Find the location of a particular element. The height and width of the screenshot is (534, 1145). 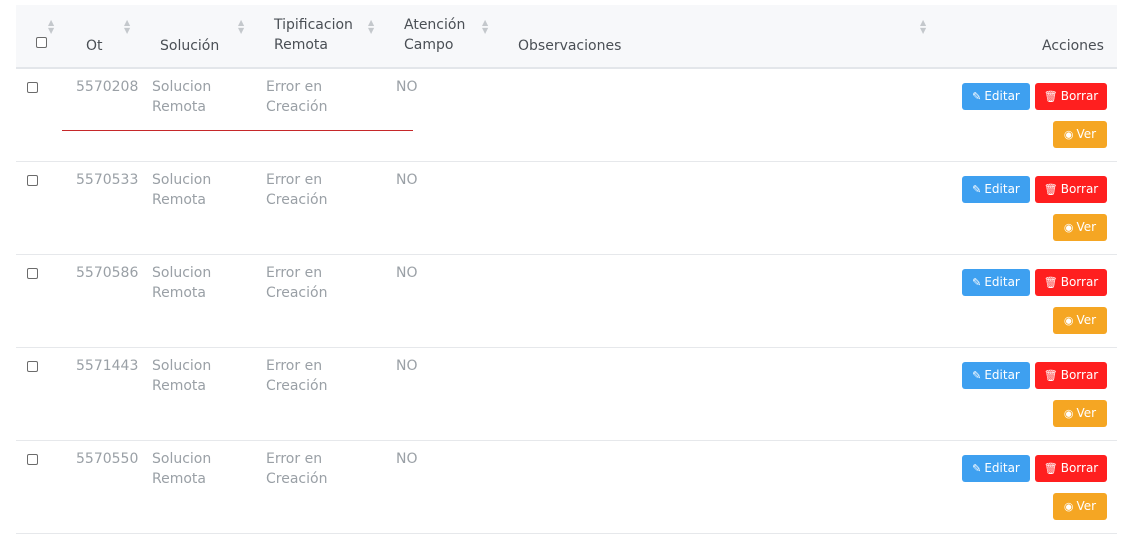

column-solucion: Solución is located at coordinates (189, 46).